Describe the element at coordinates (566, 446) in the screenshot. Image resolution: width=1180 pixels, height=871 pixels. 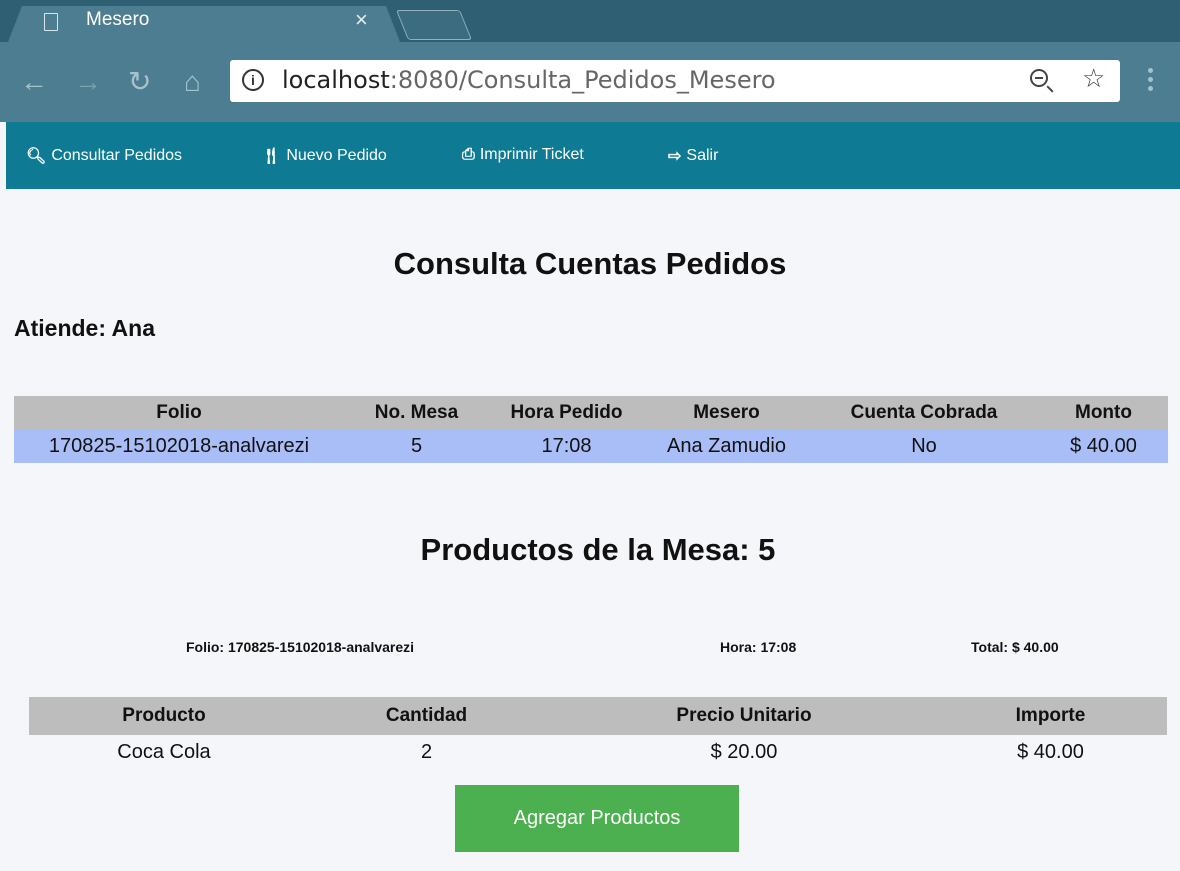
I see `cell-hora: 17:08` at that location.